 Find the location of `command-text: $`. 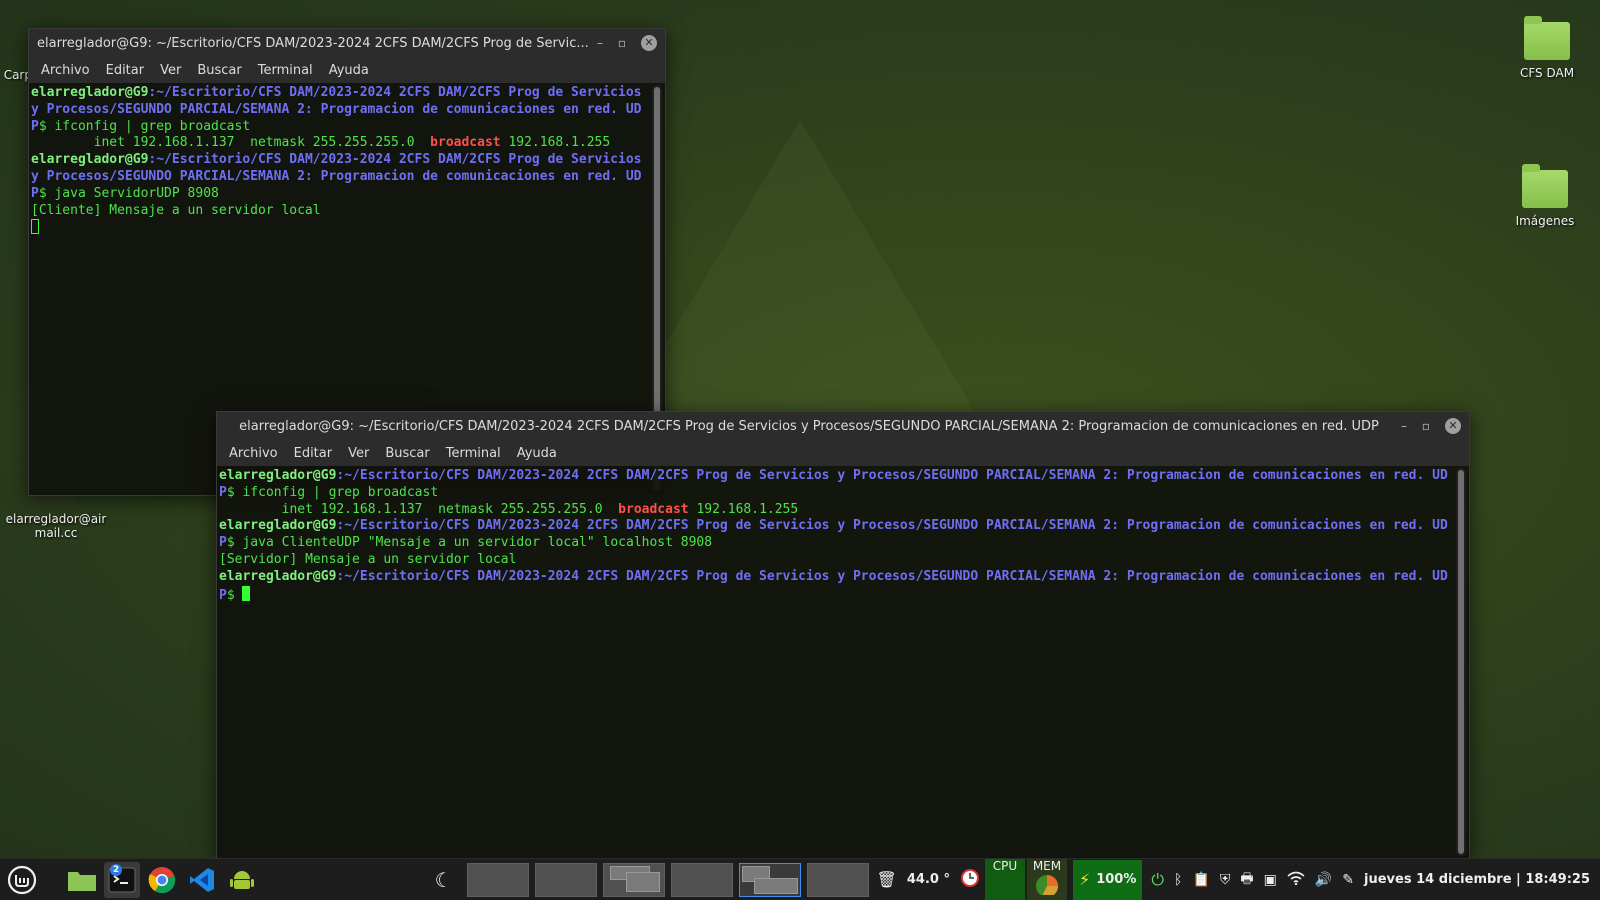

command-text: $ is located at coordinates (234, 595).